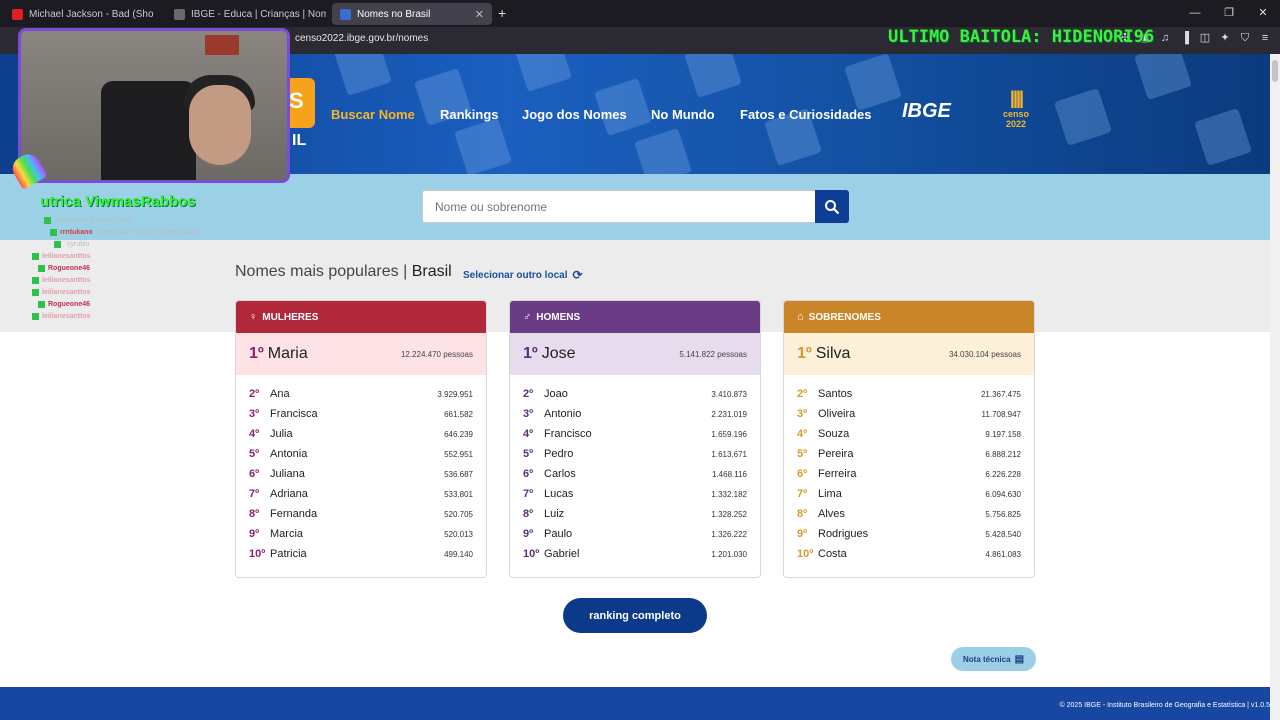 This screenshot has width=1280, height=720. What do you see at coordinates (1263, 13) in the screenshot?
I see `close-window-icon: ✕` at bounding box center [1263, 13].